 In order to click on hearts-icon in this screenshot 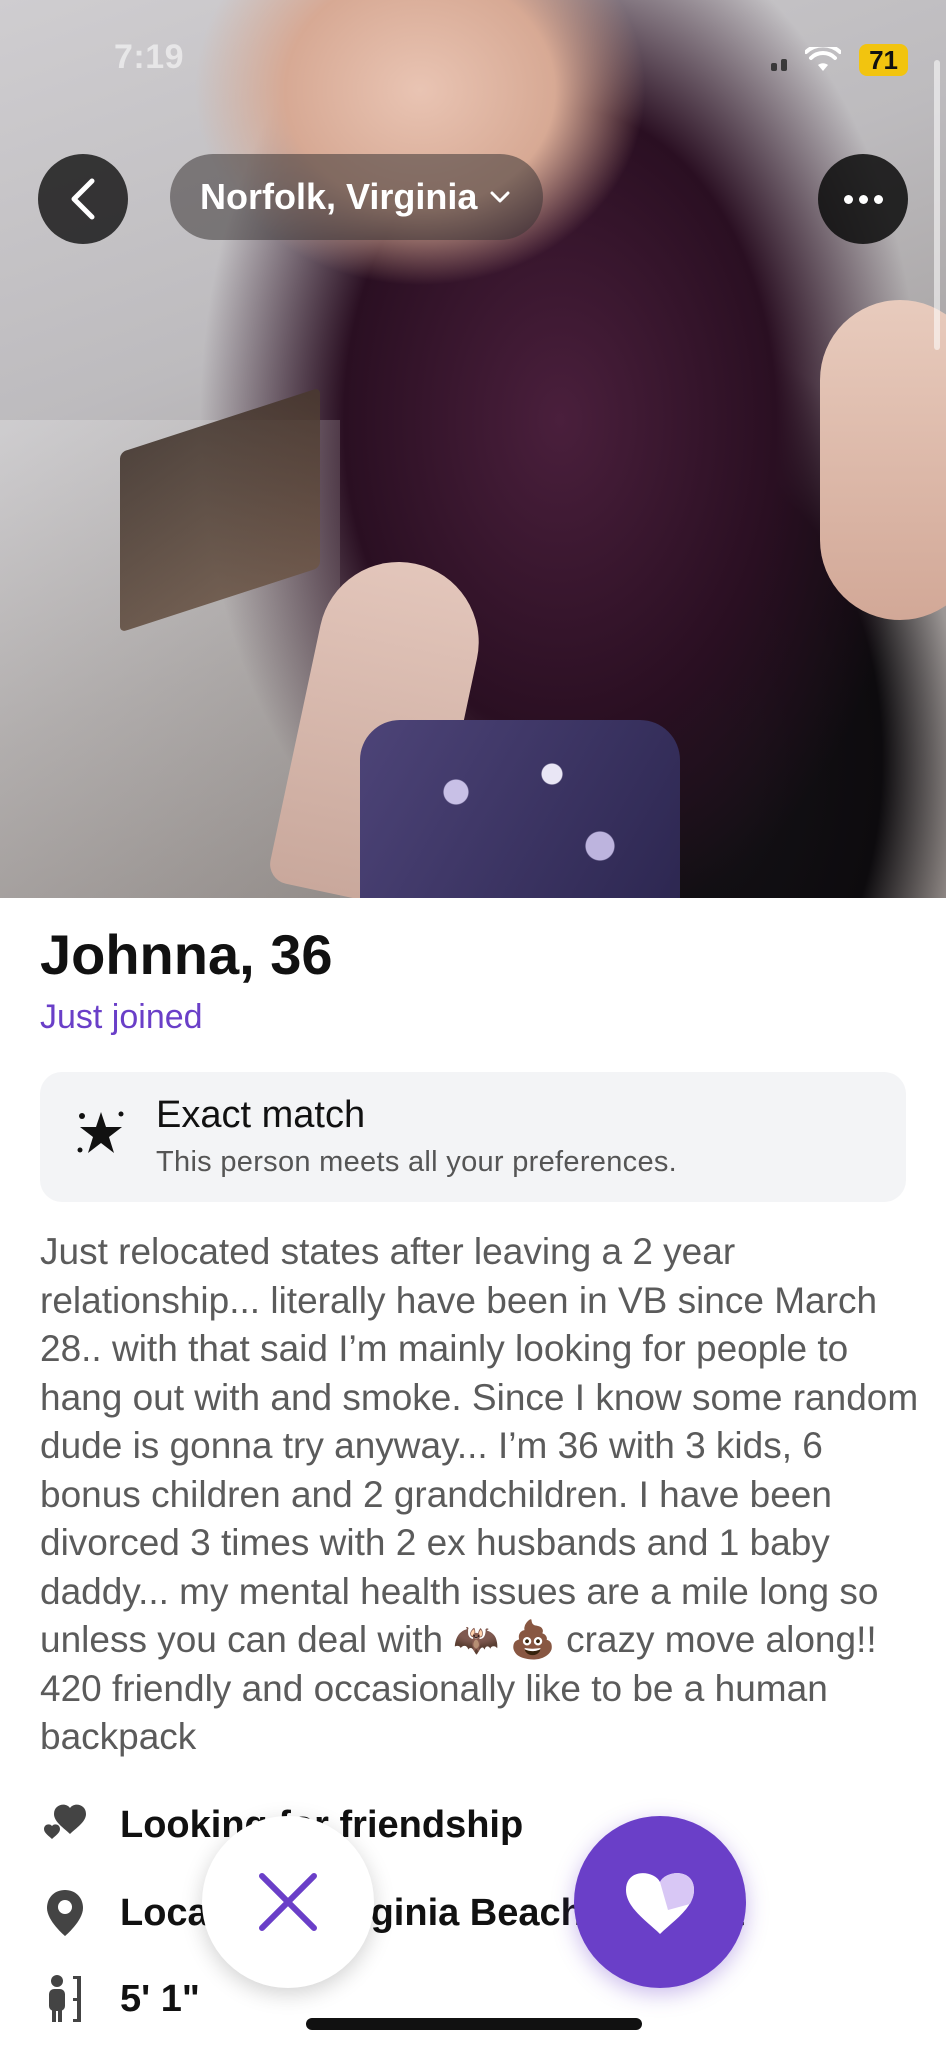, I will do `click(65, 1825)`.